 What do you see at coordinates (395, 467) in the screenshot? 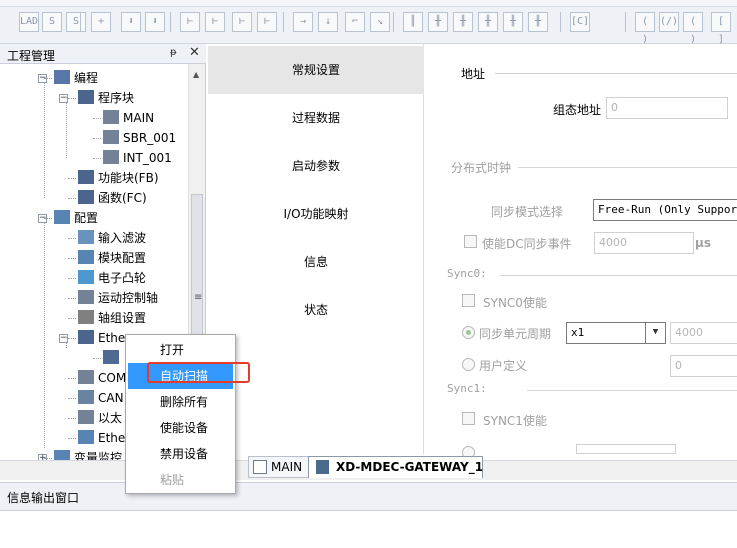
I see `tab-gateway: XD-MDEC-GATEWAY_1` at bounding box center [395, 467].